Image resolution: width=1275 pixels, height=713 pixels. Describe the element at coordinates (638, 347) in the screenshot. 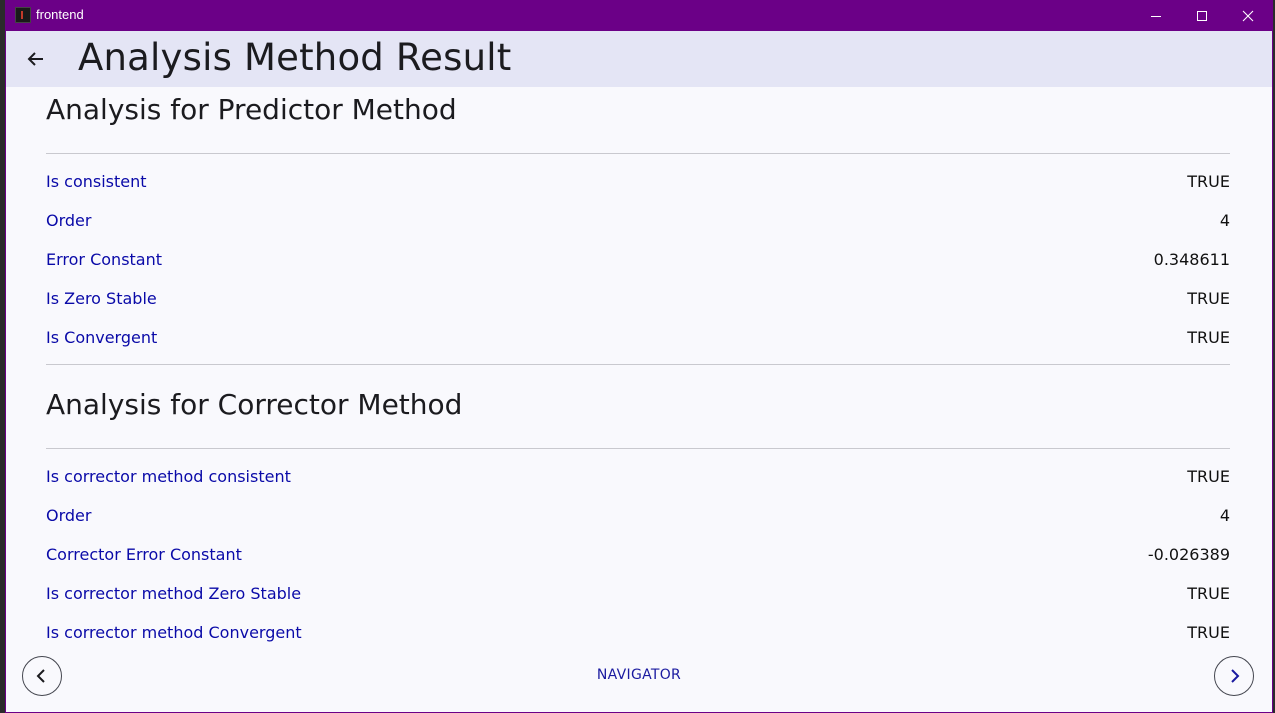

I see `predictor-row-convergent: Is Convergent TRUE` at that location.